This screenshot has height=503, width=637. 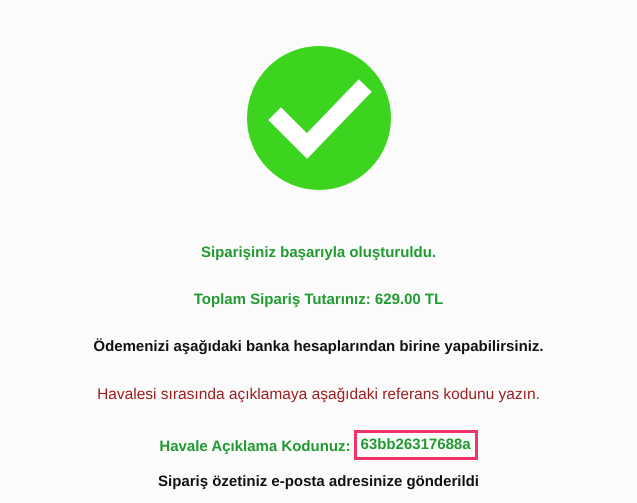 What do you see at coordinates (318, 482) in the screenshot?
I see `info-message: Sipariş özetiniz e-posta adresinize gönderildi` at bounding box center [318, 482].